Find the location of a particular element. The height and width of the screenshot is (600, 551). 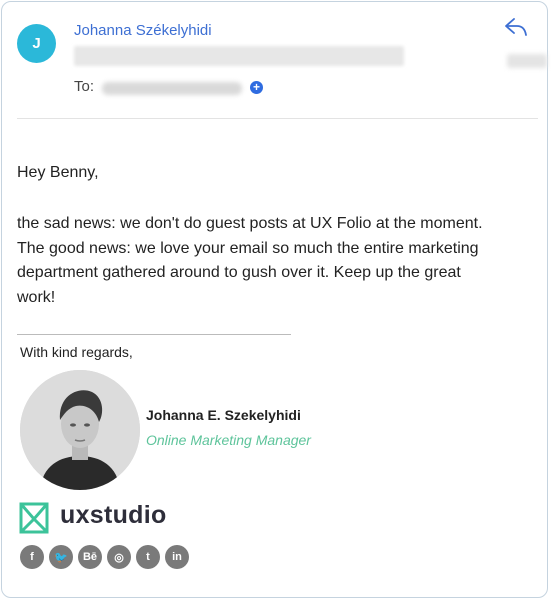

to-label: To: is located at coordinates (84, 86).